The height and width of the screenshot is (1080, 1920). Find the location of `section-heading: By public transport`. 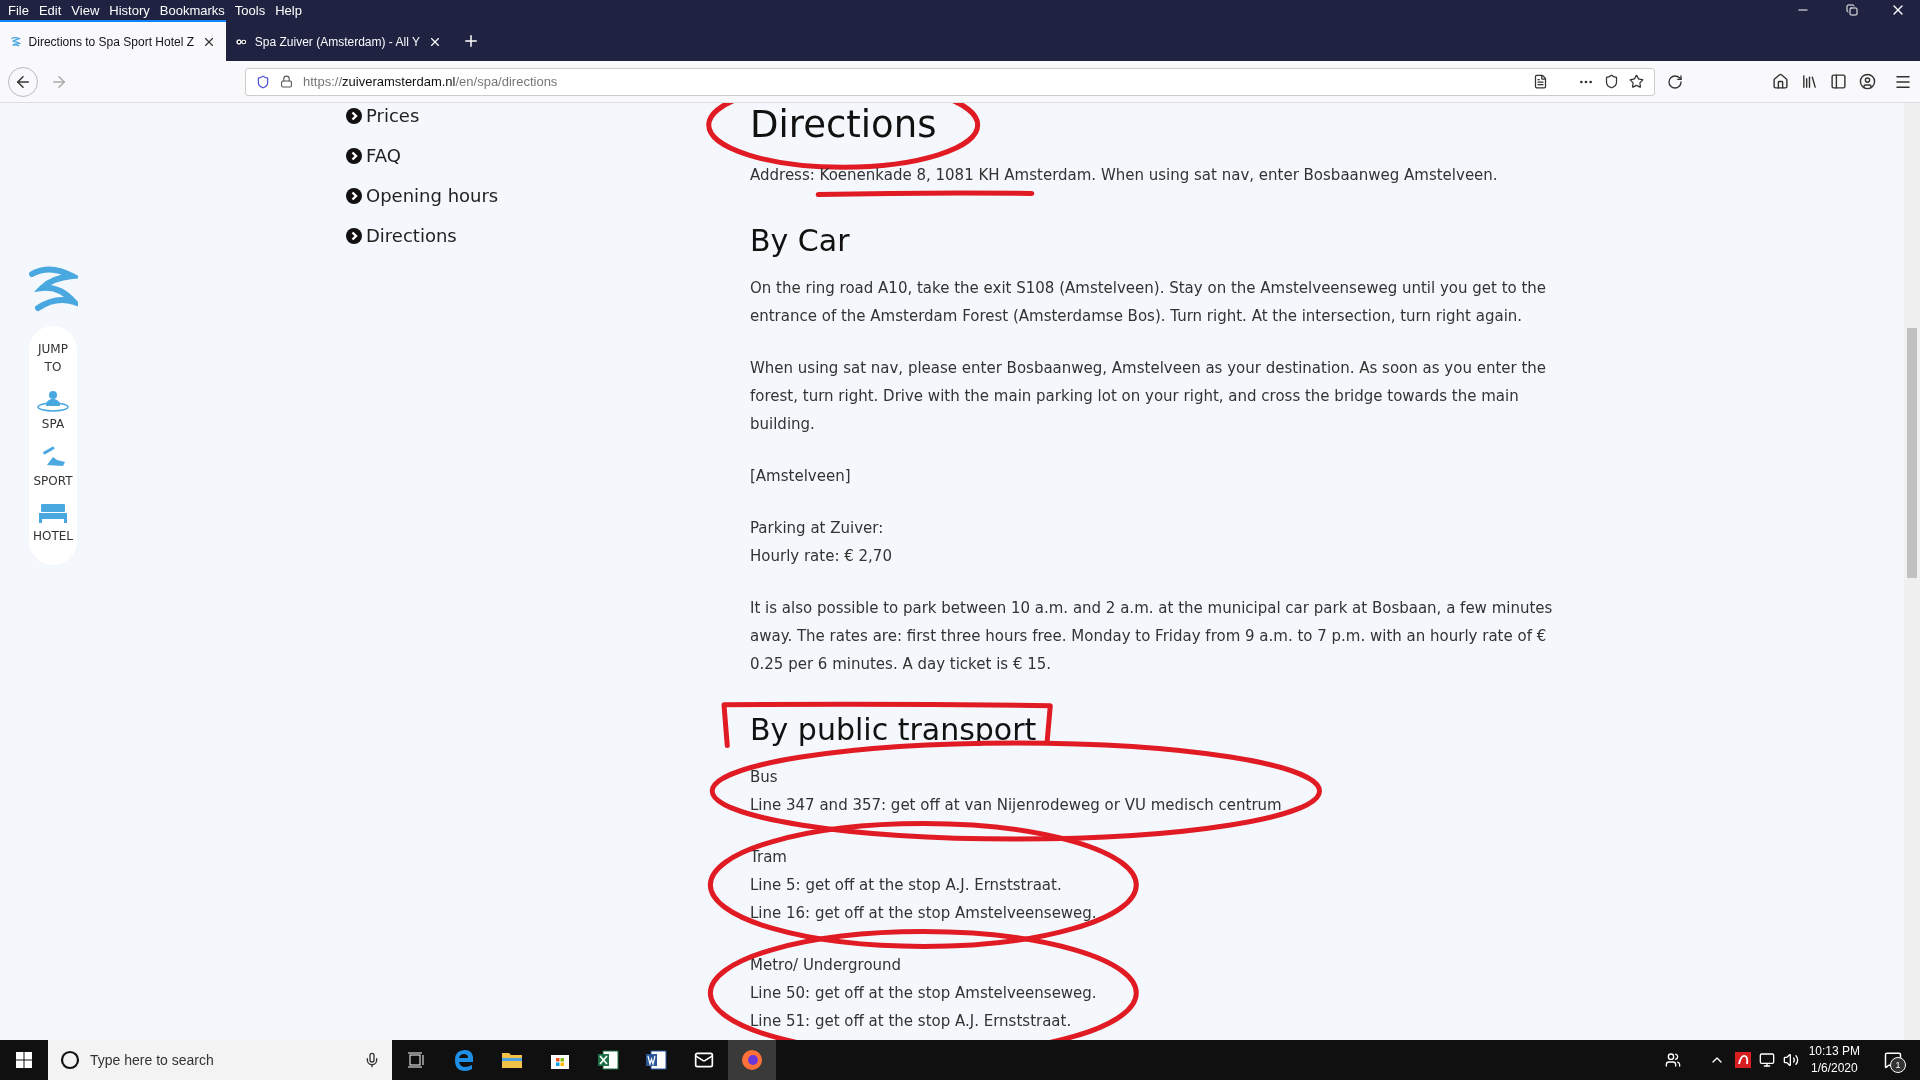

section-heading: By public transport is located at coordinates (893, 730).